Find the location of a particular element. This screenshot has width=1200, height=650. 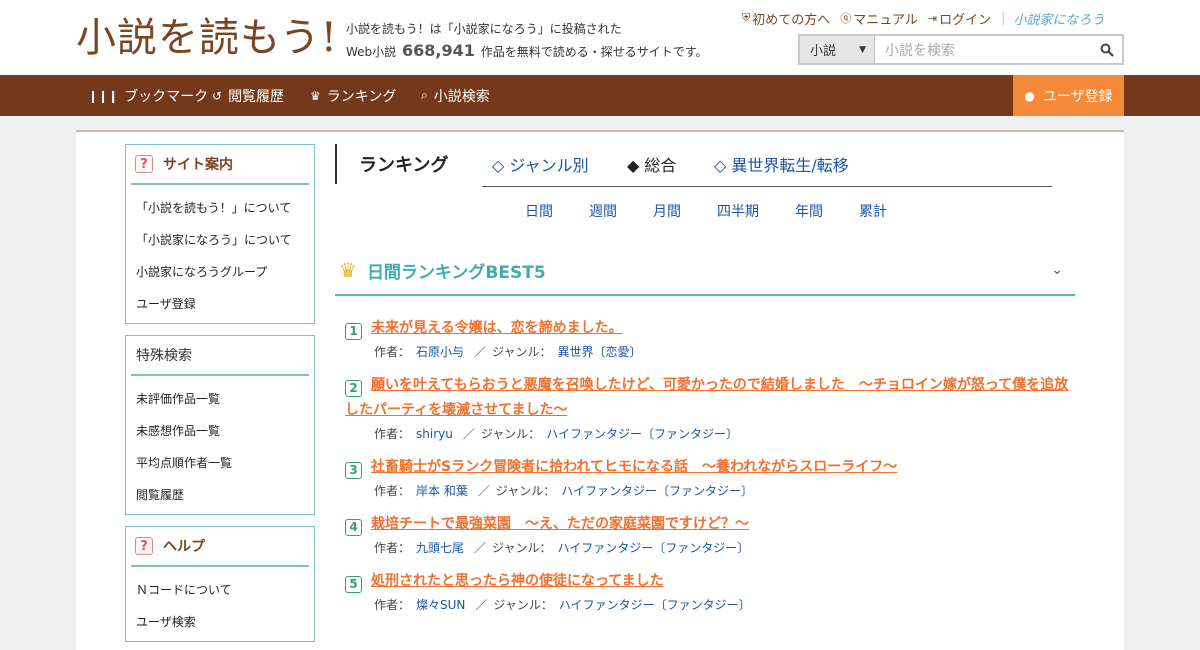

nav-bookmark: ❙❙❙ ブックマーク is located at coordinates (148, 95).